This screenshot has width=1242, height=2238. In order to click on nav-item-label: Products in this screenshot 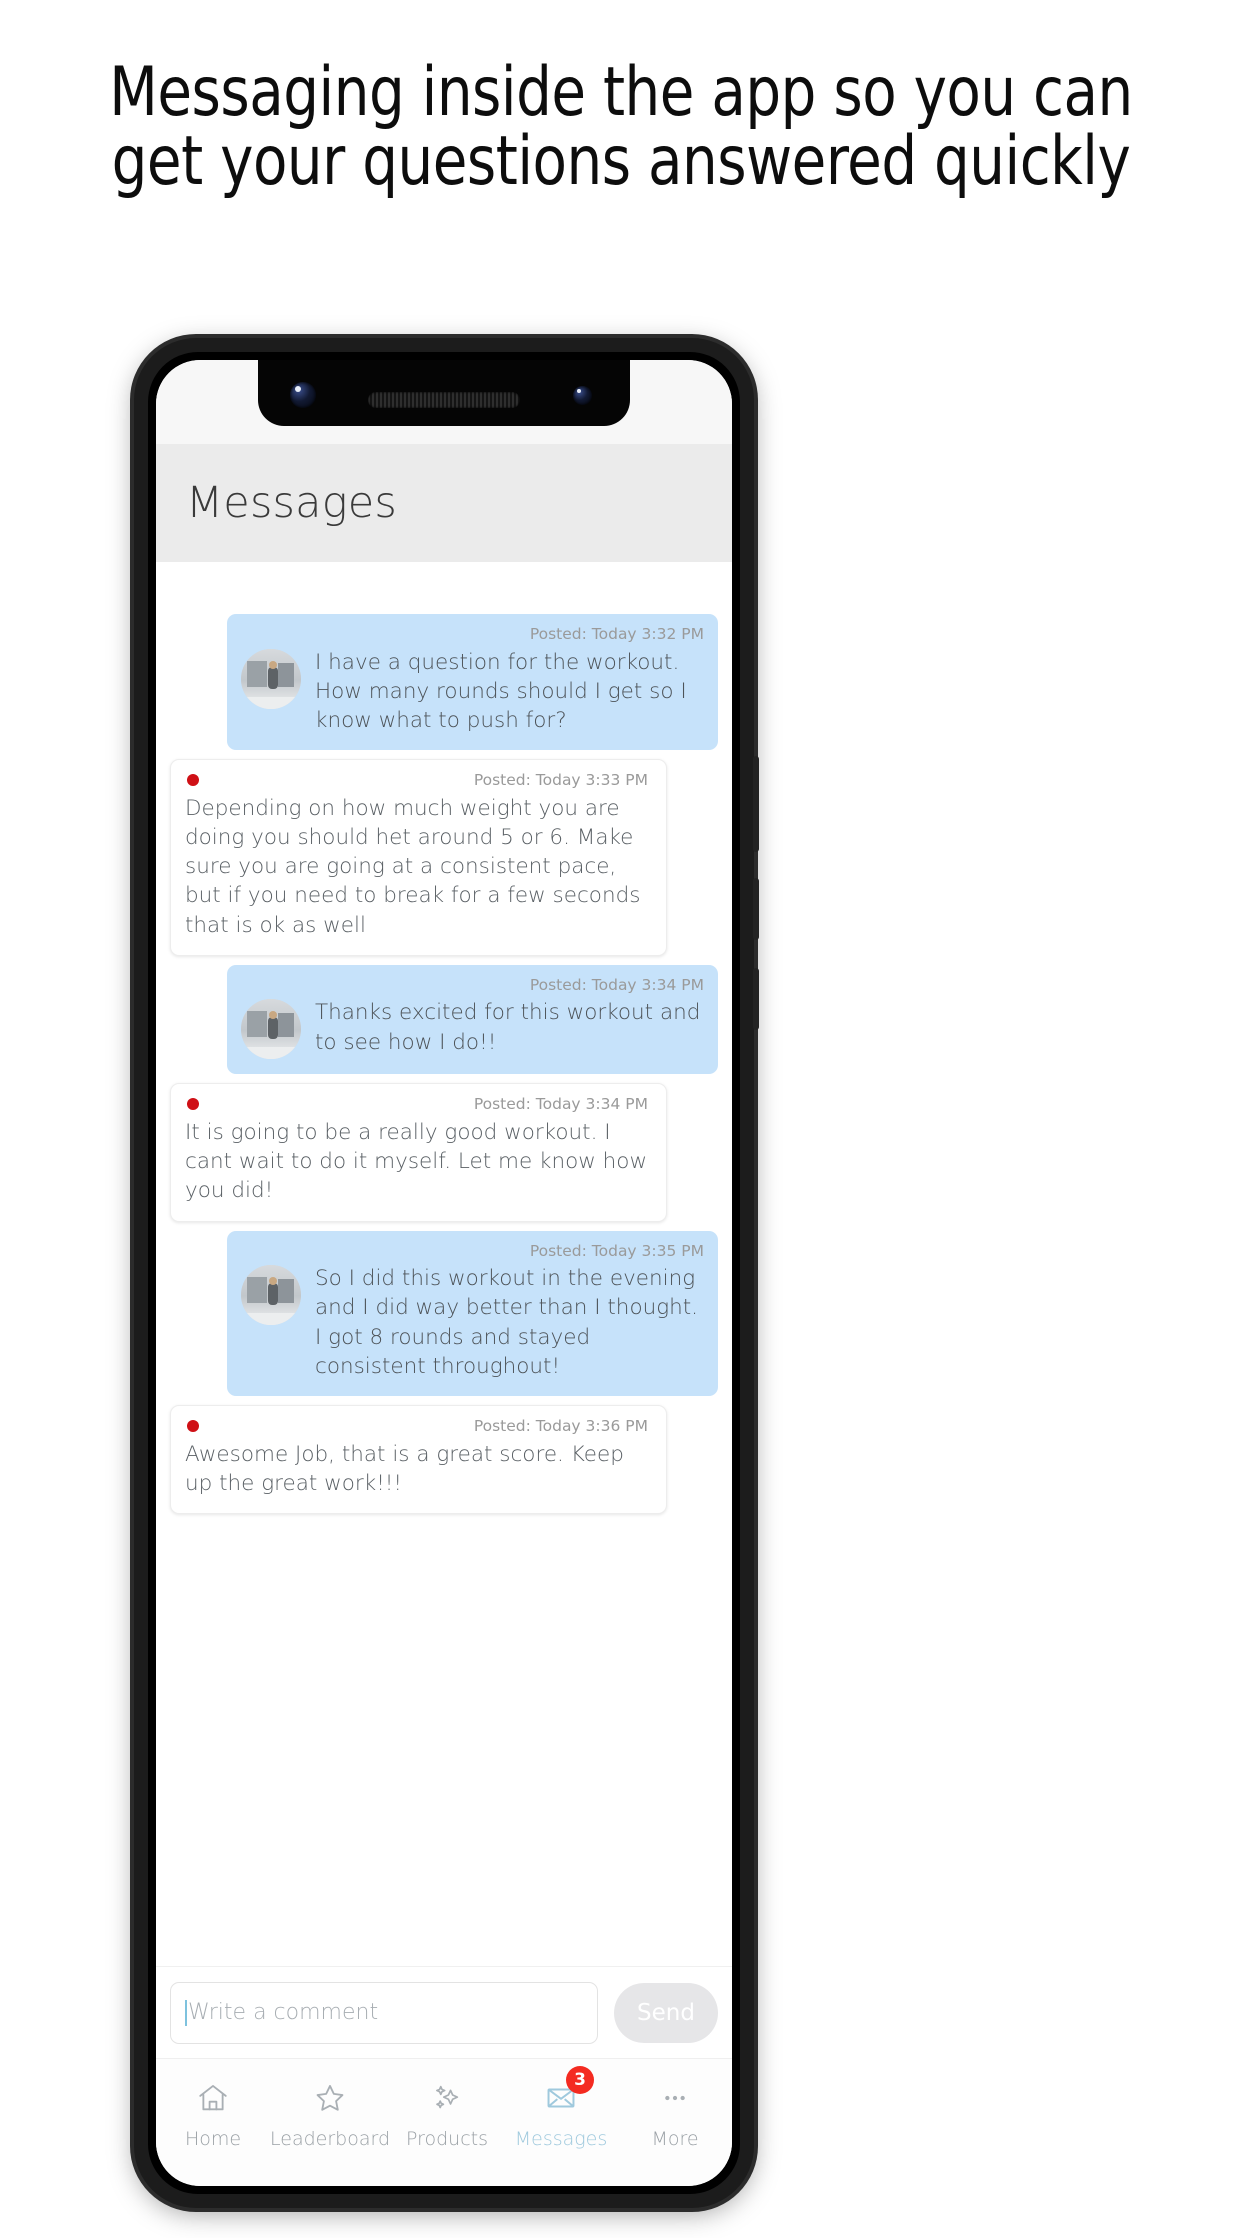, I will do `click(447, 2139)`.